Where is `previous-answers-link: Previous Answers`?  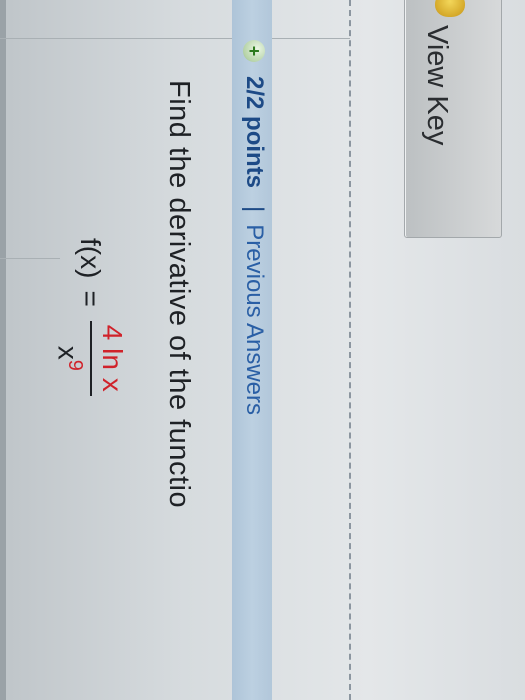
previous-answers-link: Previous Answers is located at coordinates (254, 319).